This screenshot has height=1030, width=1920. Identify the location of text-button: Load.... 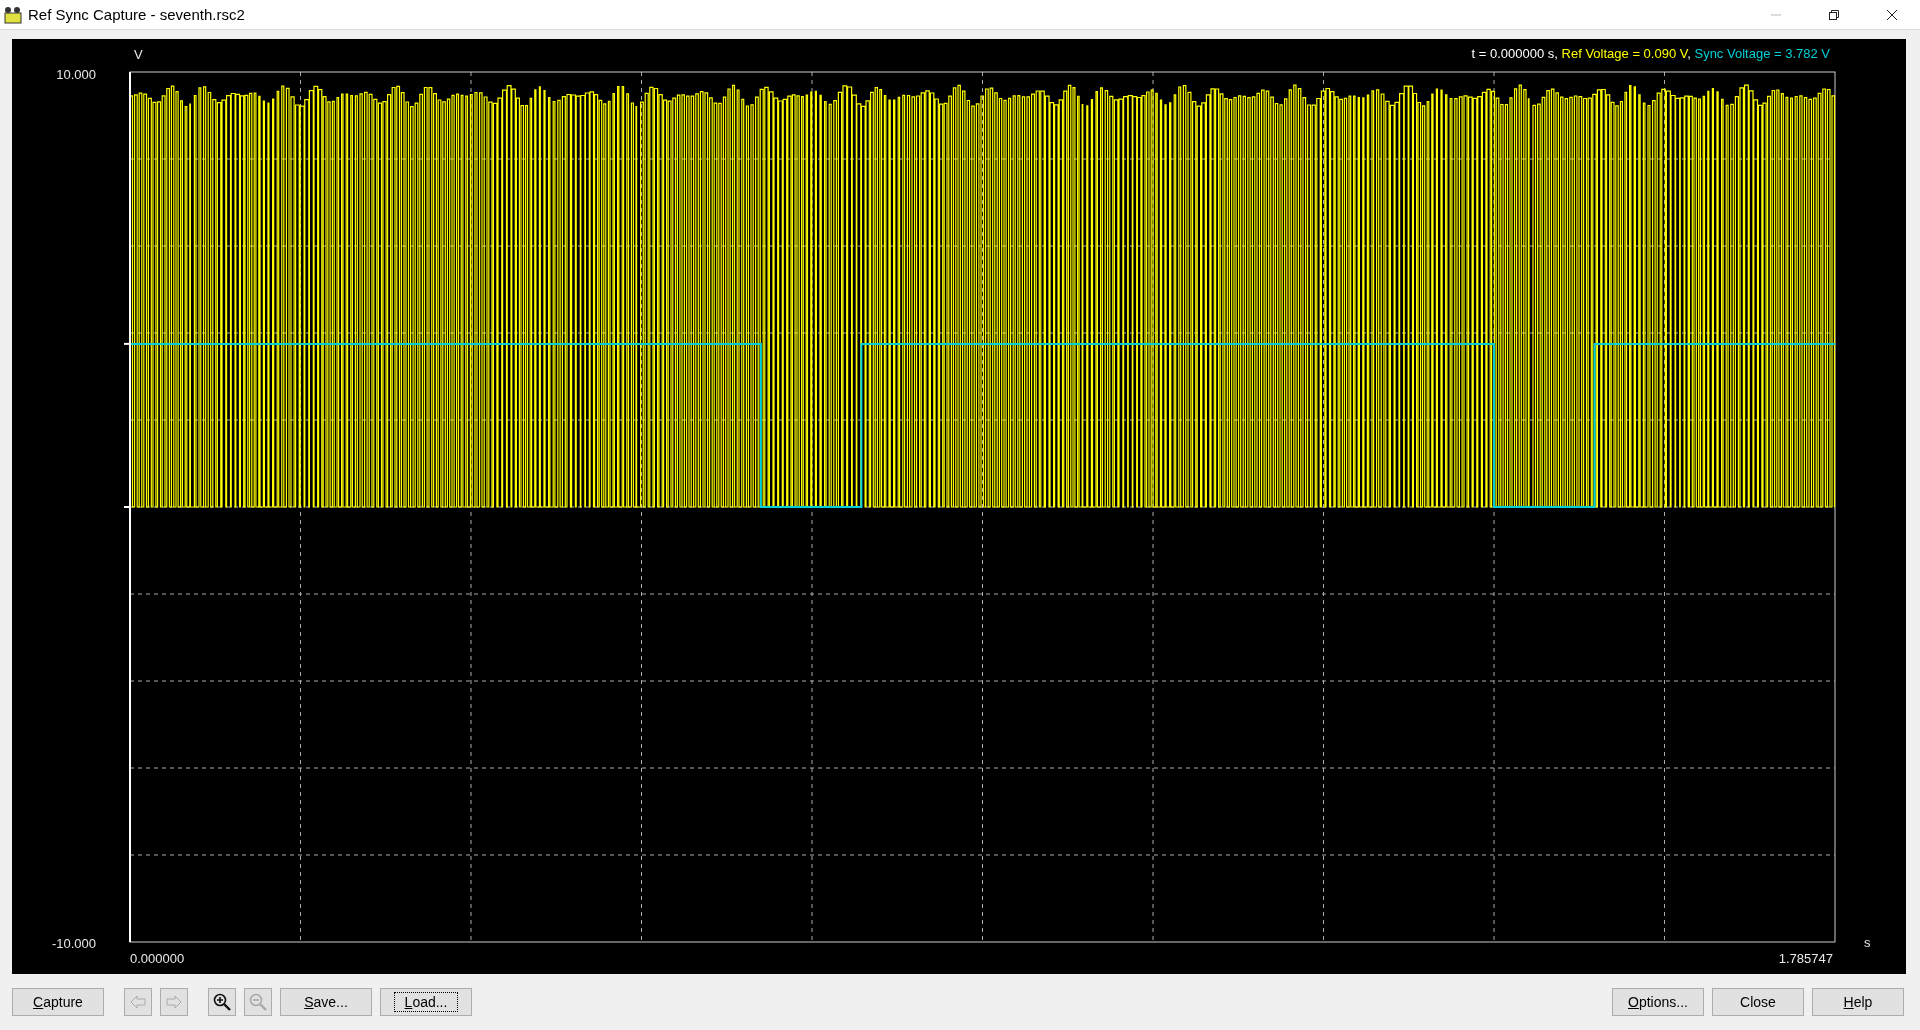
(426, 1002).